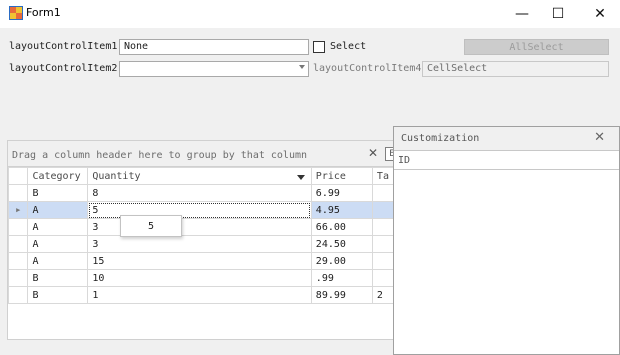 The width and height of the screenshot is (620, 355). I want to click on table-row: B 1 89.99 2, so click(201, 295).